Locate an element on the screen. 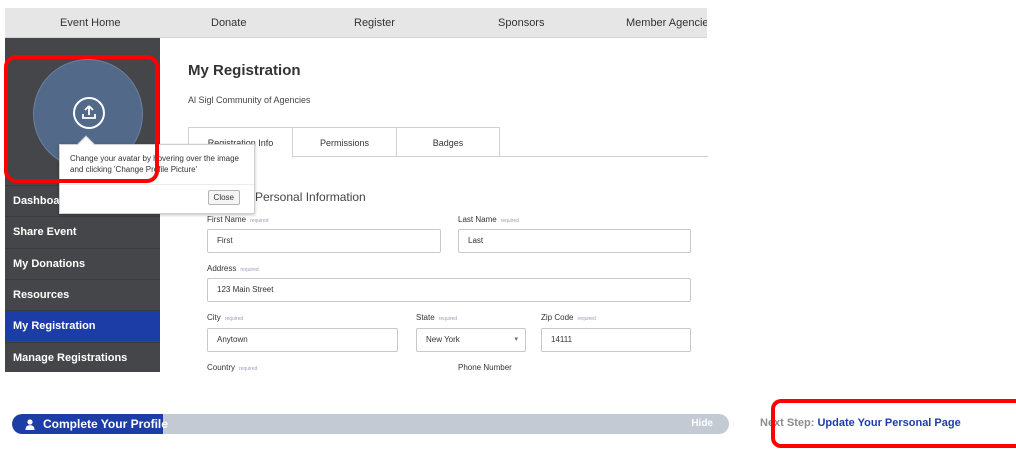 This screenshot has width=1016, height=449. address-field: 123 Main Street is located at coordinates (449, 290).